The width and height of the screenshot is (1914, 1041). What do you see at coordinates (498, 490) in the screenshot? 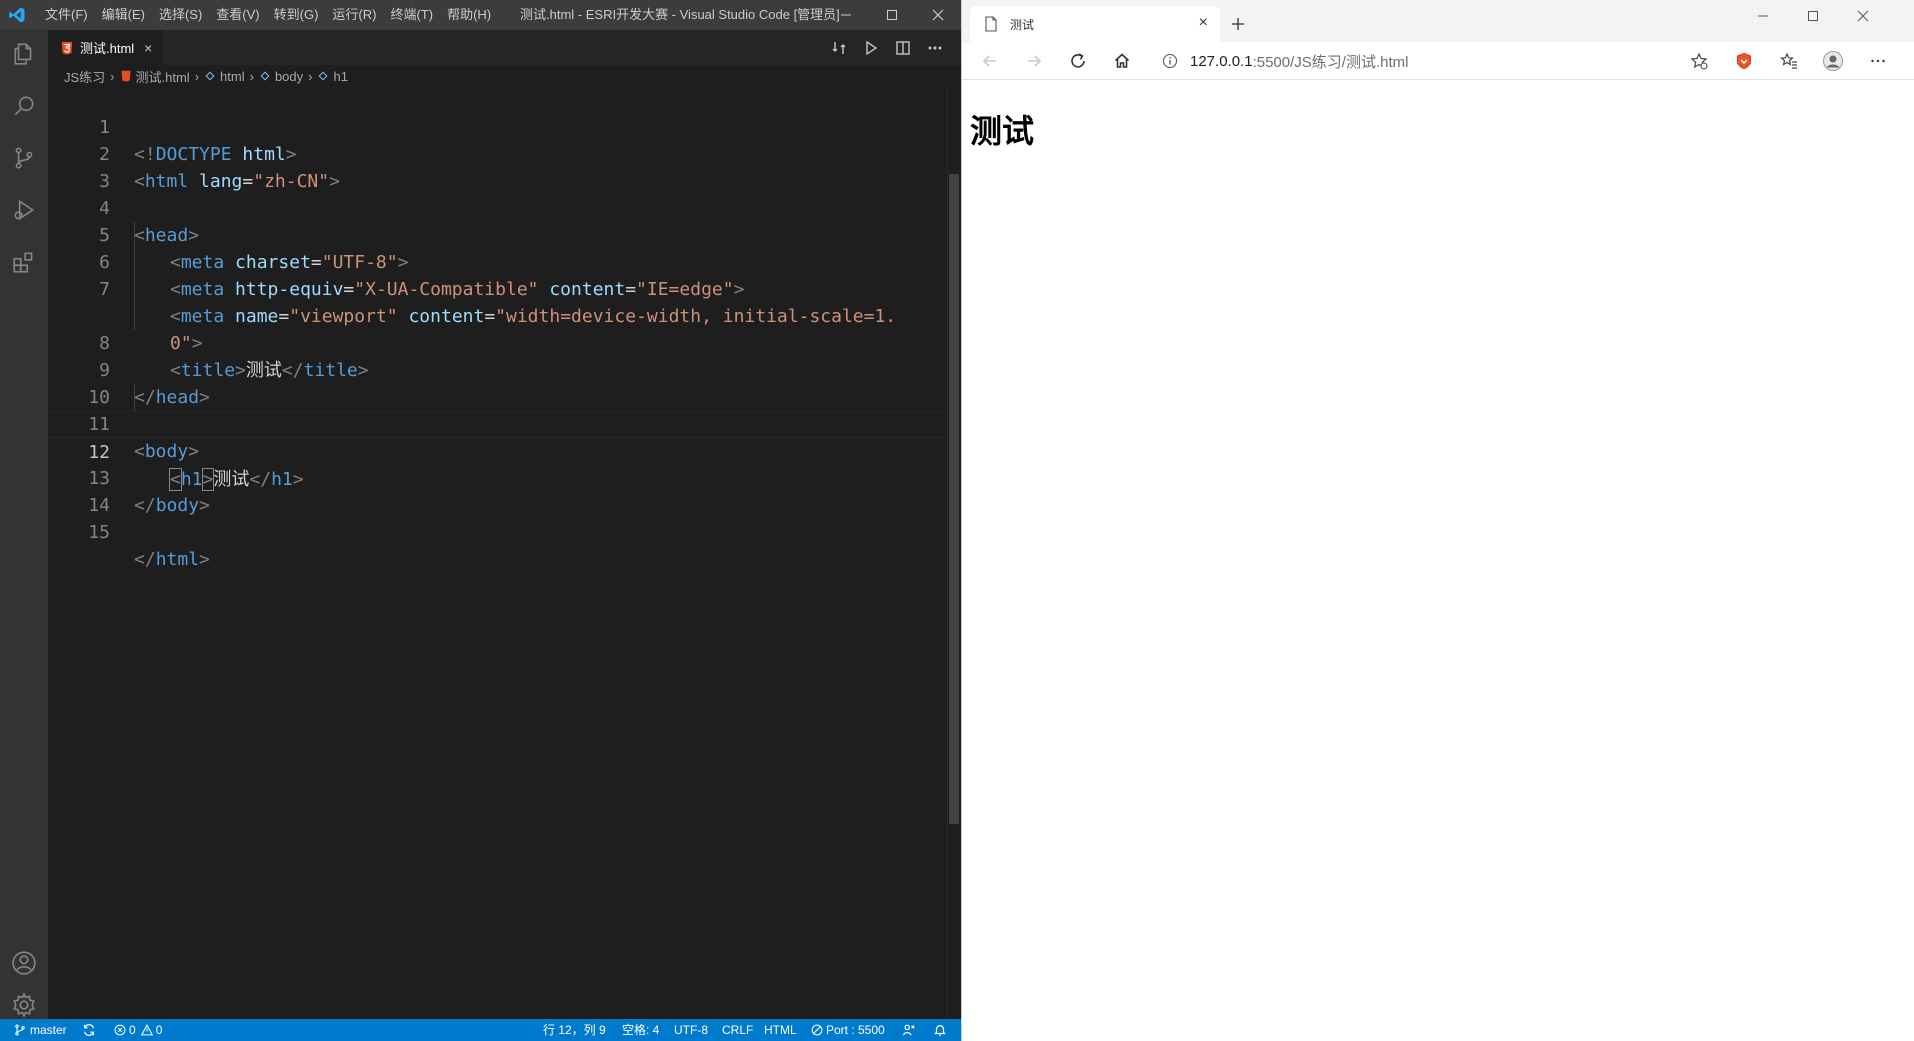
I see `code-line: 14` at bounding box center [498, 490].